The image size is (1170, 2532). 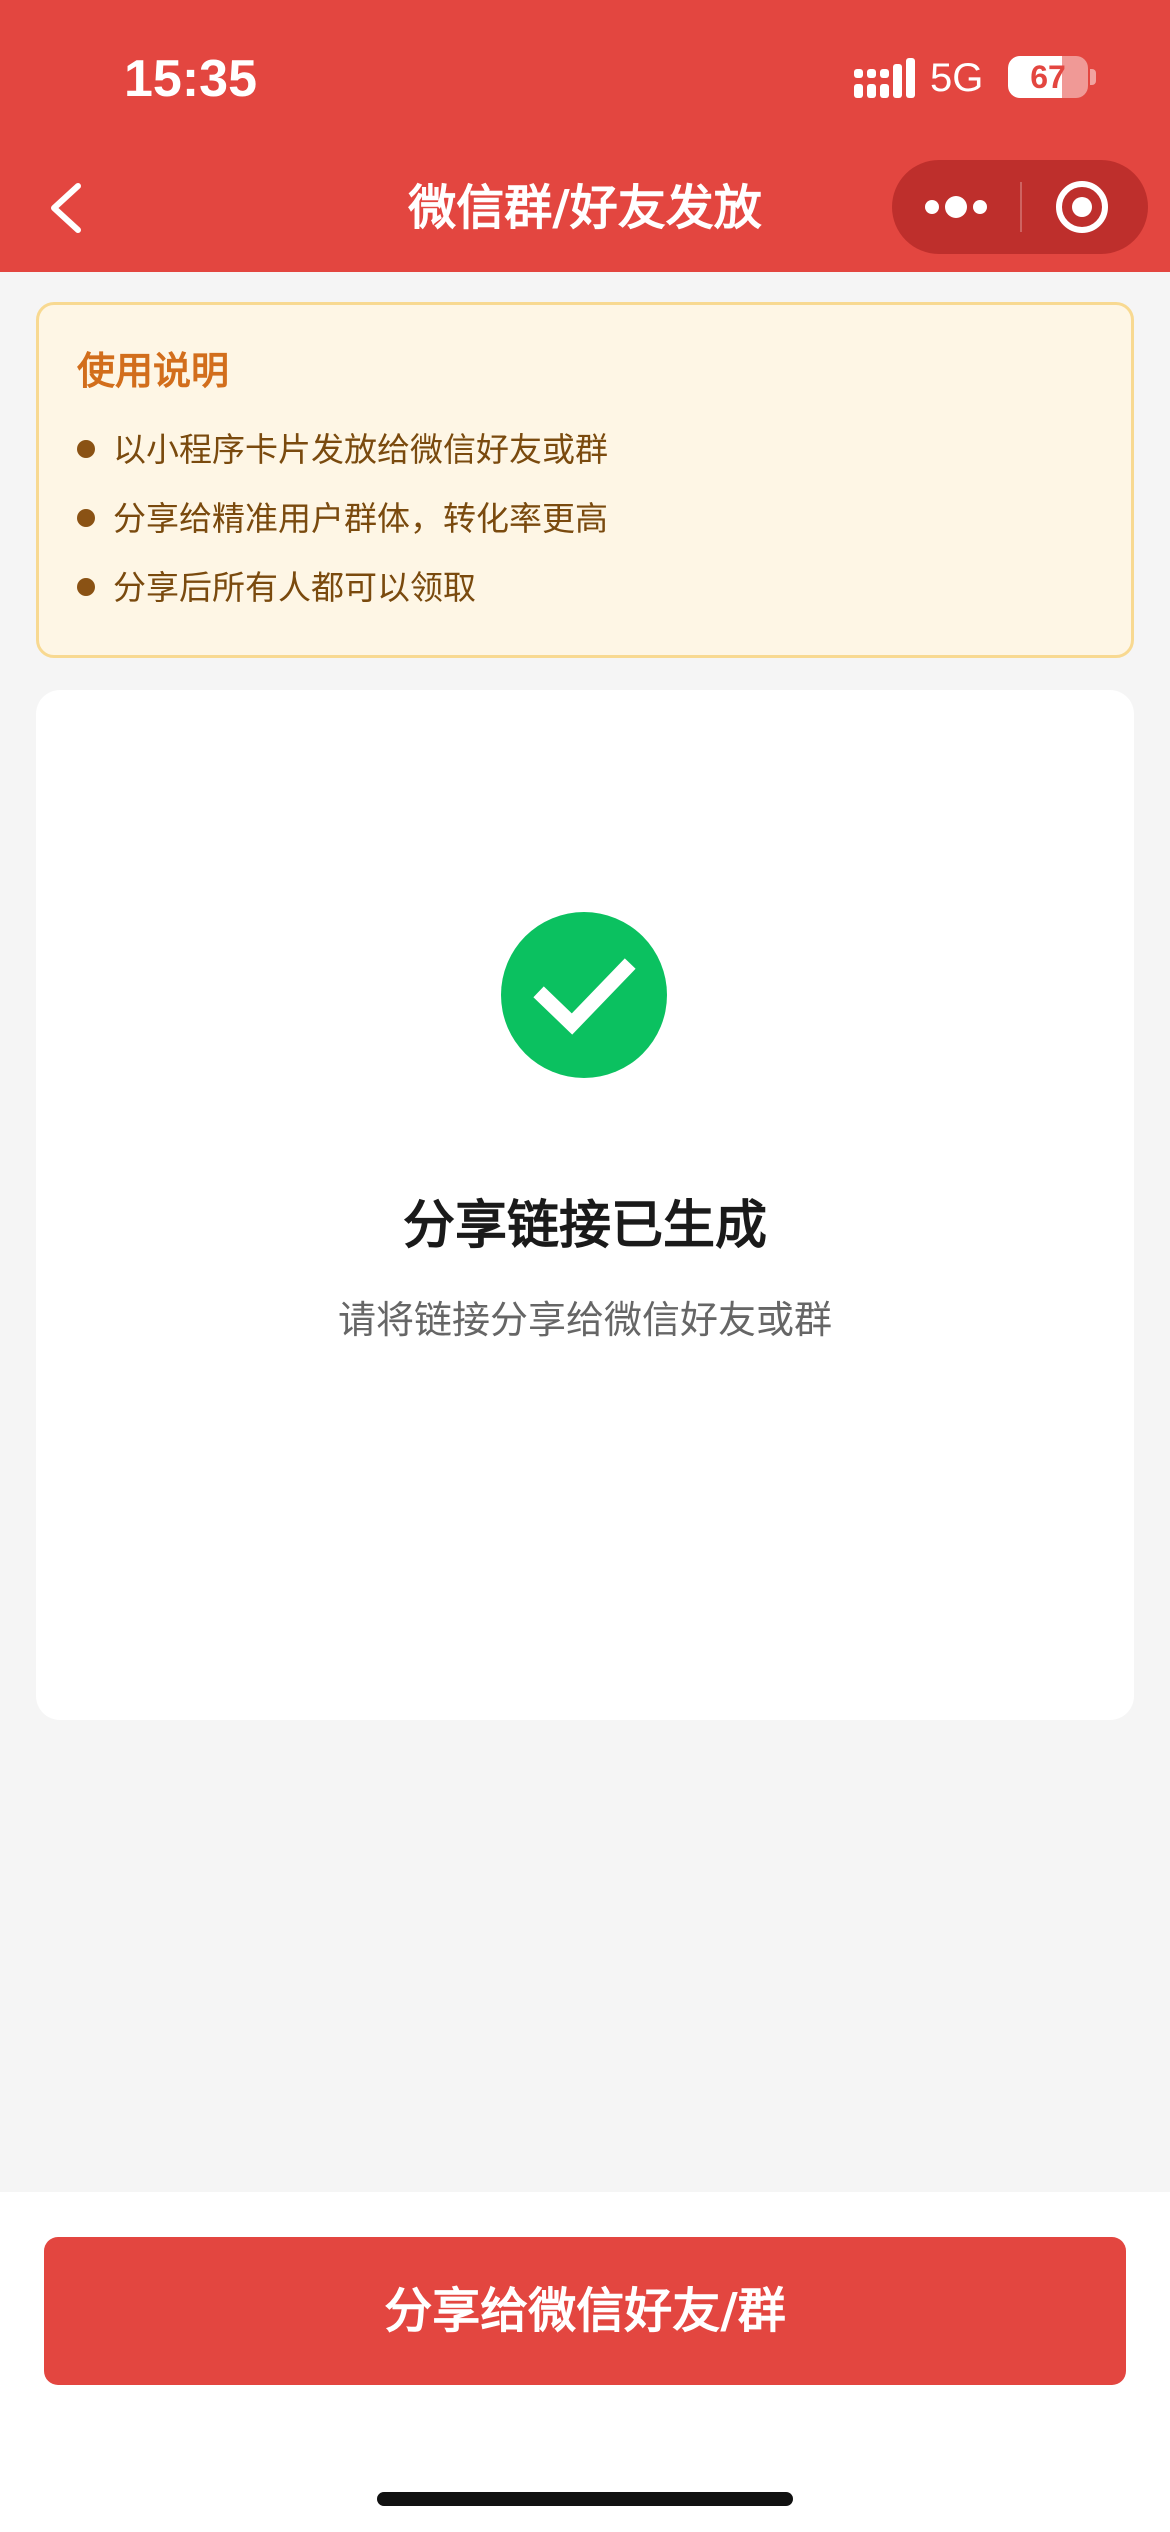 I want to click on notice-item-text: 分享给精准用户群体，转化率更高, so click(x=360, y=518).